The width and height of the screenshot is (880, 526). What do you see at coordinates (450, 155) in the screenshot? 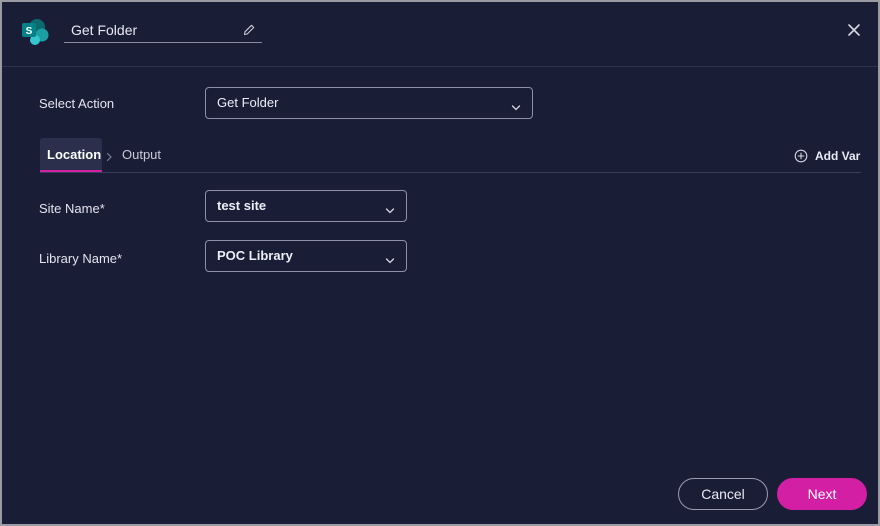
I see `tab-bar: Location Output Add Var` at bounding box center [450, 155].